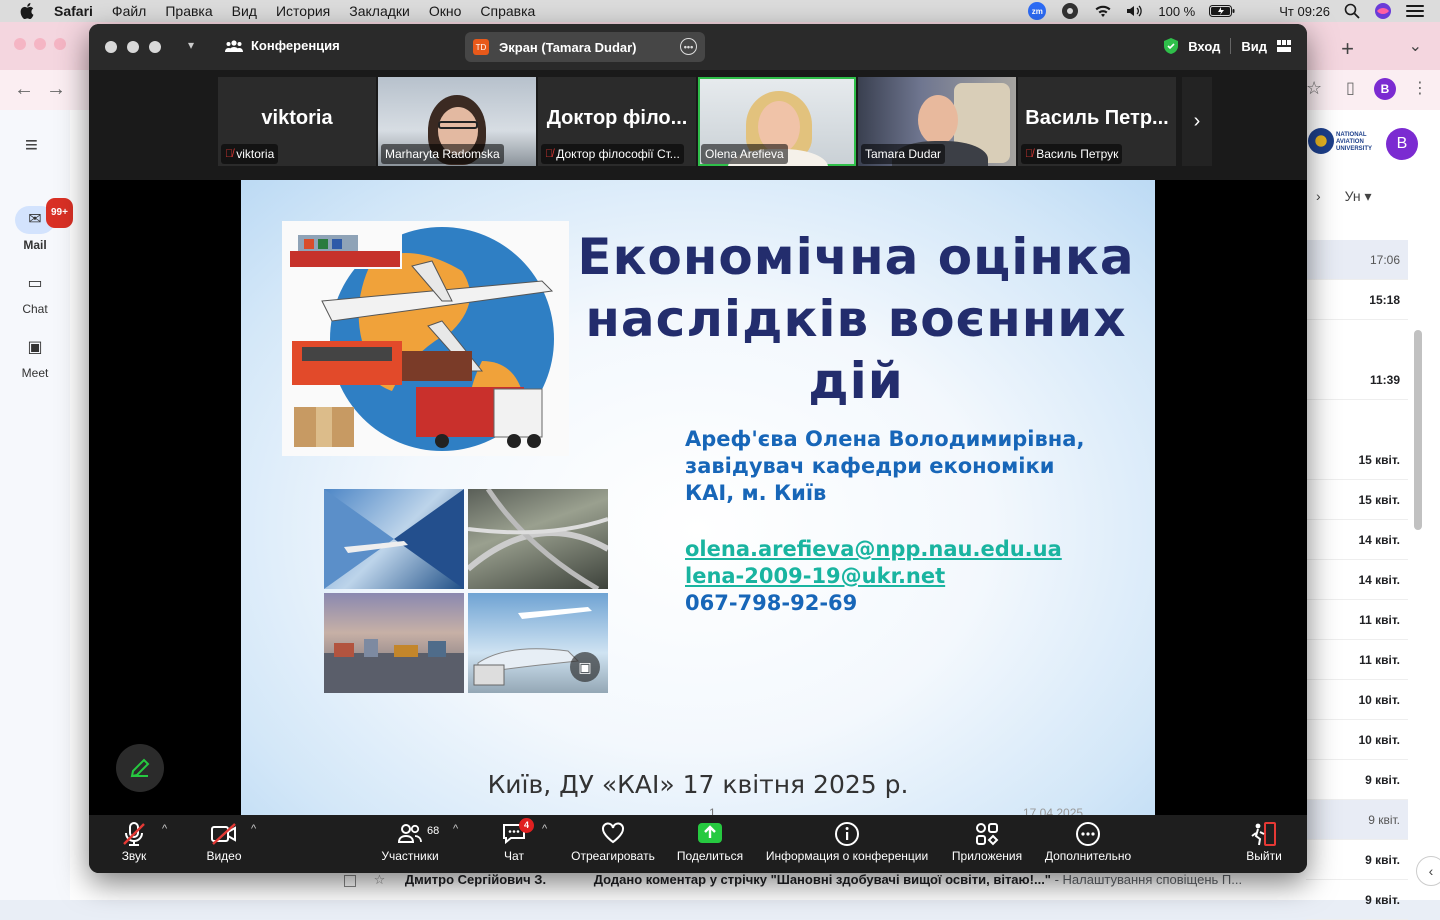 This screenshot has width=1440, height=920. Describe the element at coordinates (155, 47) in the screenshot. I see `zoom-maximize-dot` at that location.